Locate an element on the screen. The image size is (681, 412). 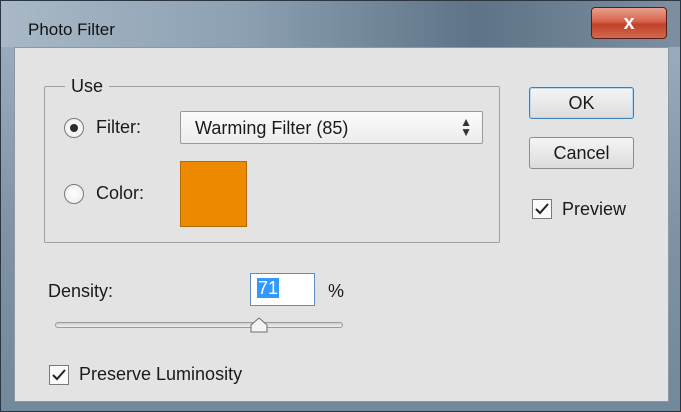
density-label: Density: is located at coordinates (81, 291).